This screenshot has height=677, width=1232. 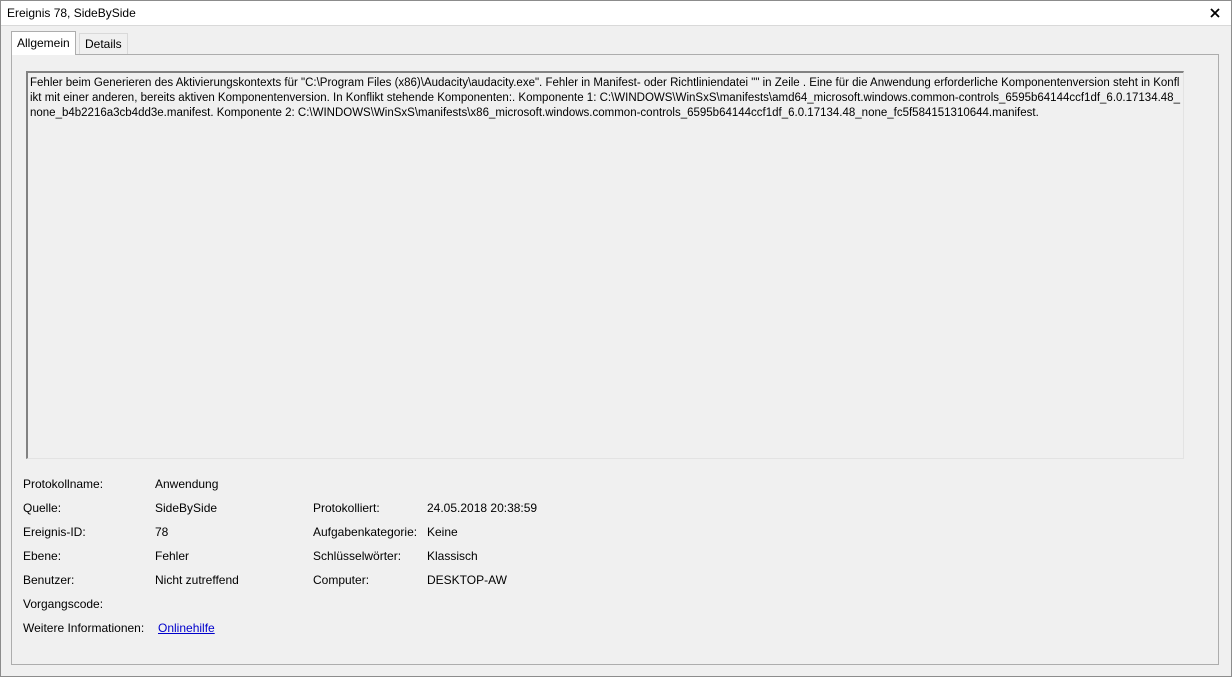 What do you see at coordinates (42, 556) in the screenshot?
I see `label-ebene: Ebene:` at bounding box center [42, 556].